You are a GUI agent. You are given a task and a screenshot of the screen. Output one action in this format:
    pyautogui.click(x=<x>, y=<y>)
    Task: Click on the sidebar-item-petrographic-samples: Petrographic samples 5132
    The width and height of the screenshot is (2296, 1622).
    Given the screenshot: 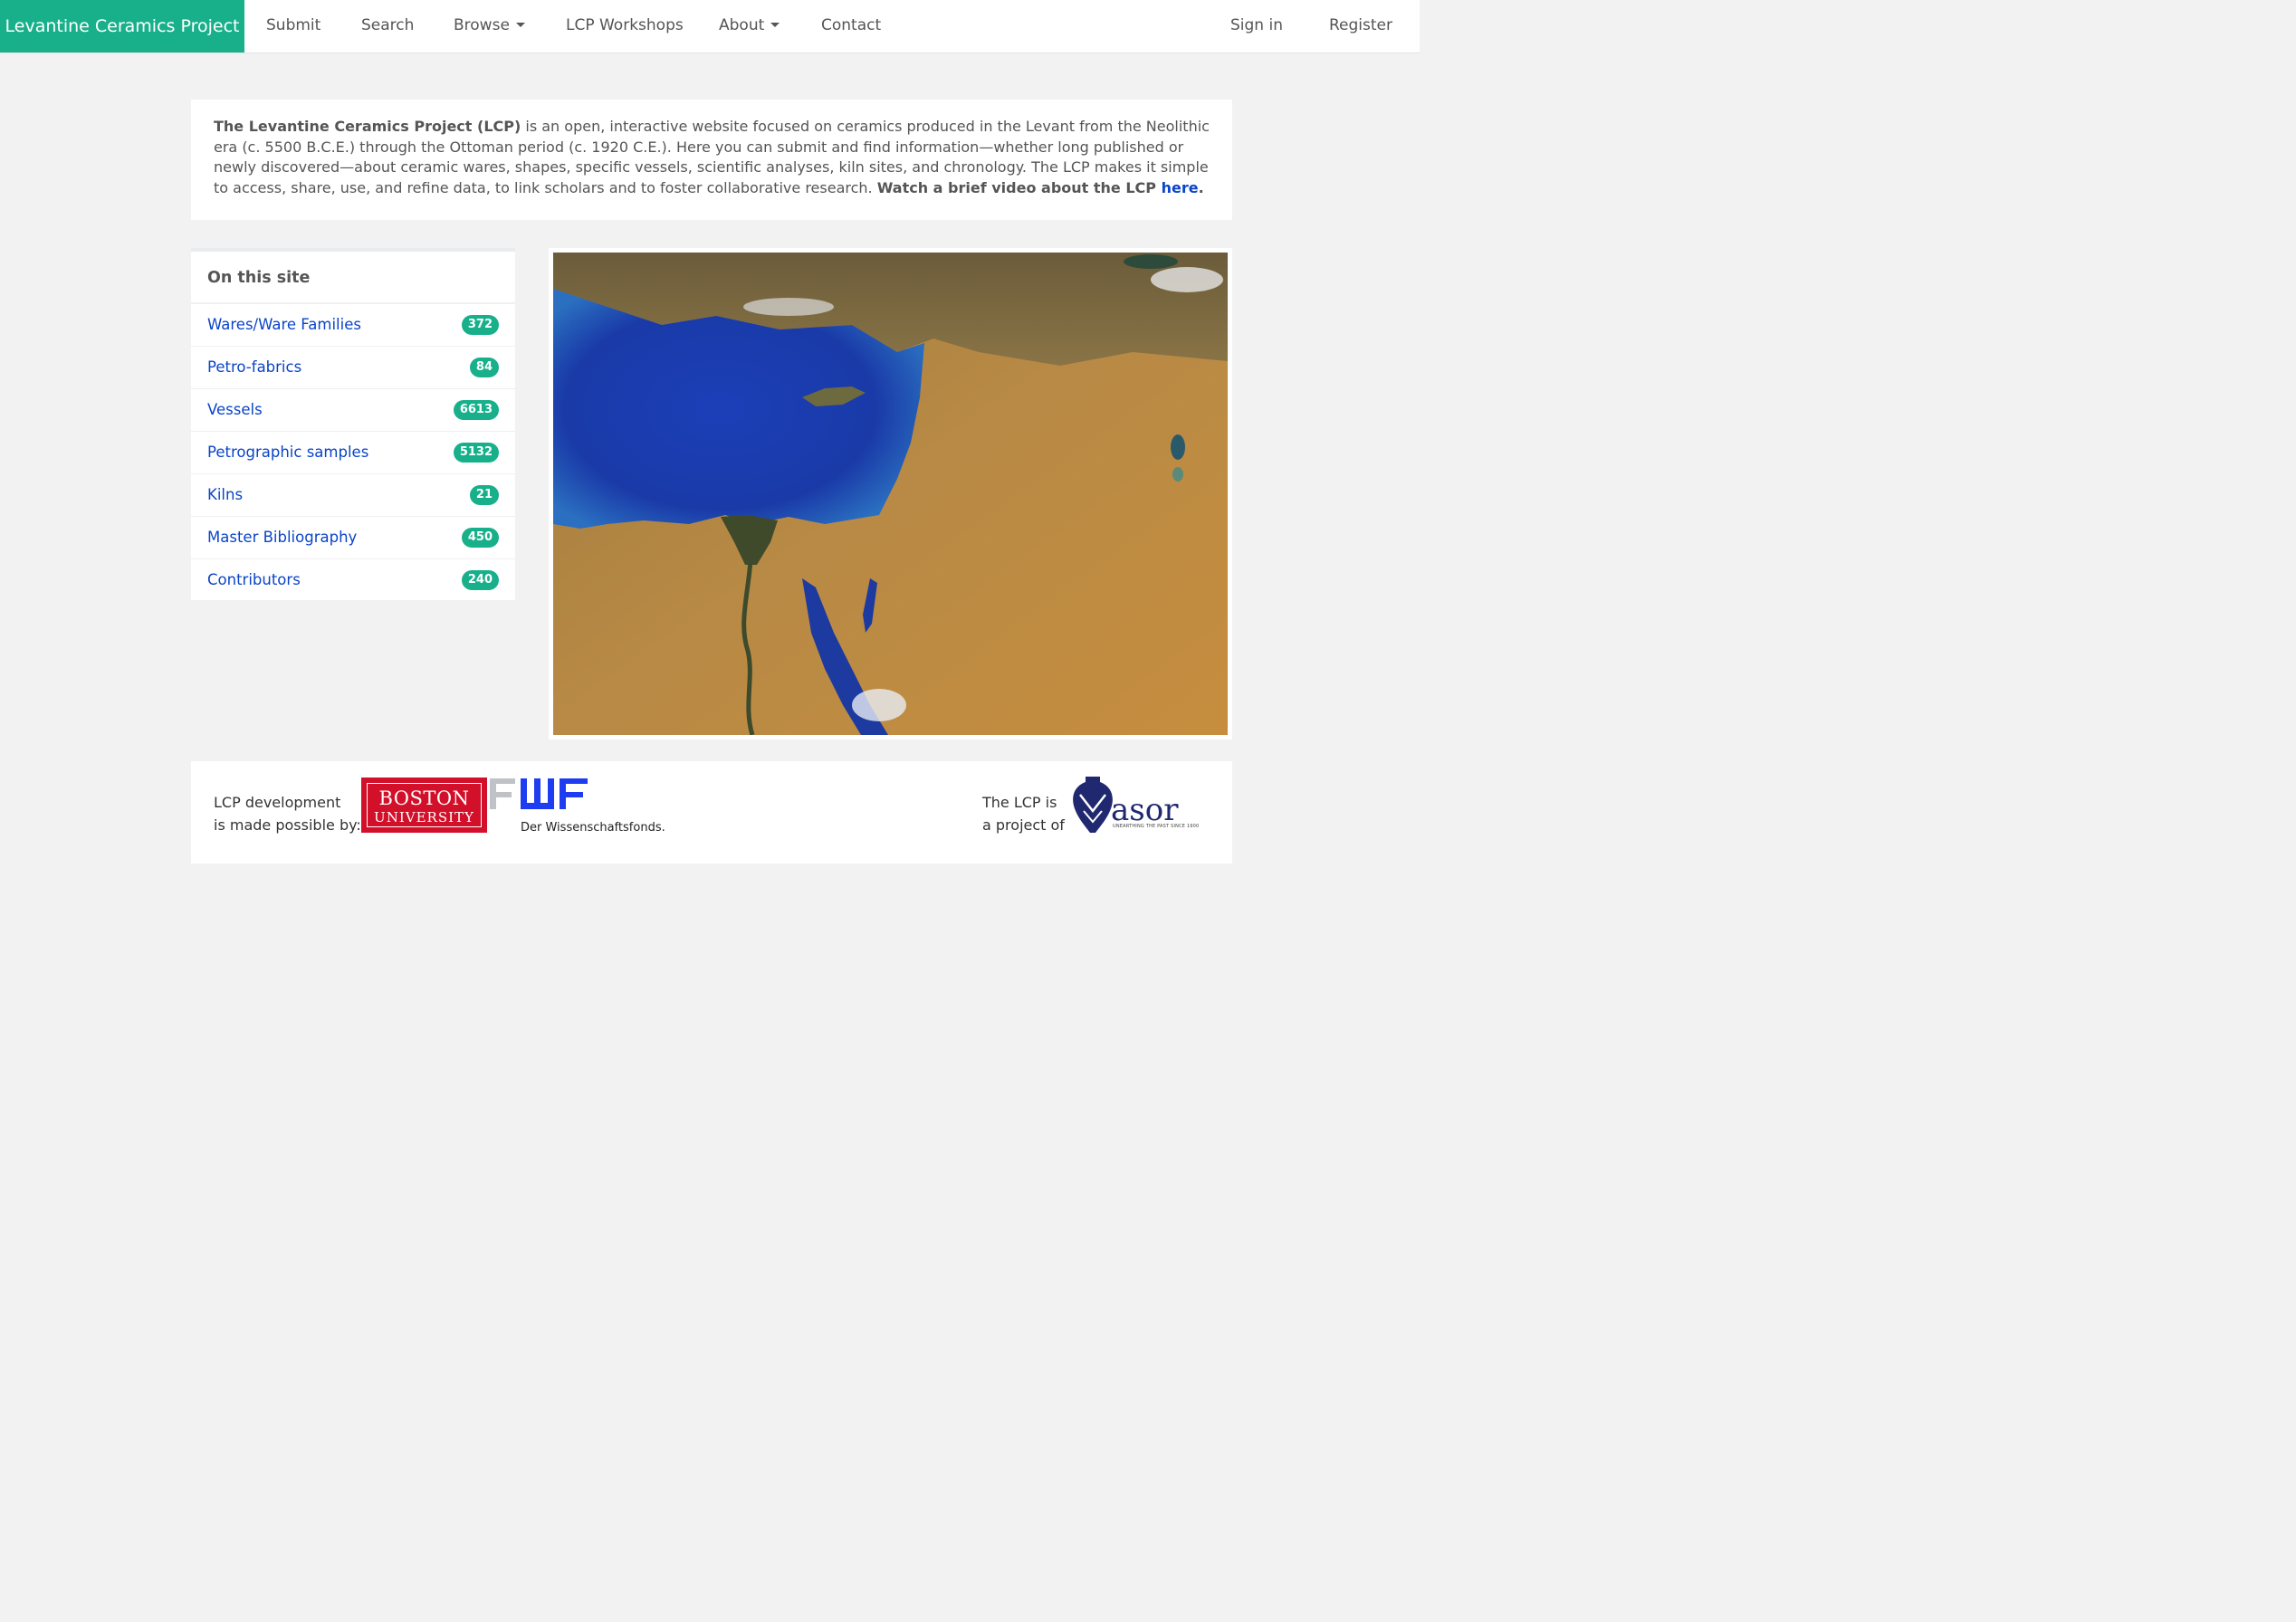 What is the action you would take?
    pyautogui.click(x=353, y=453)
    